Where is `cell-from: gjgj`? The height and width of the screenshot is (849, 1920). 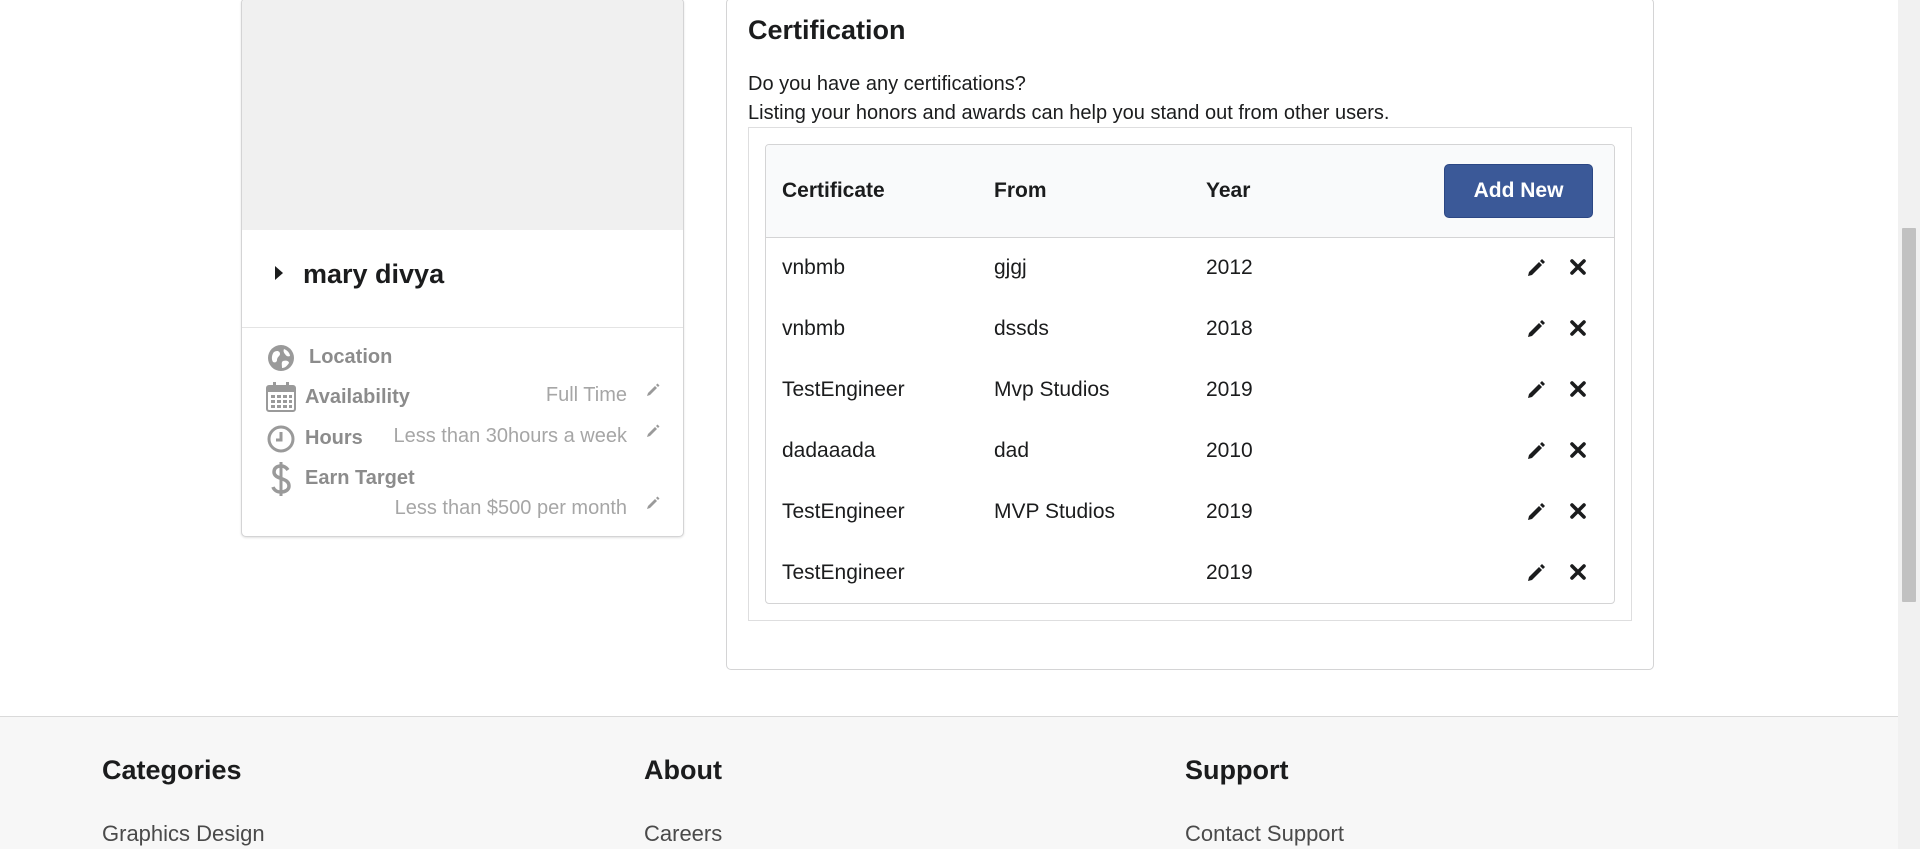
cell-from: gjgj is located at coordinates (1010, 267).